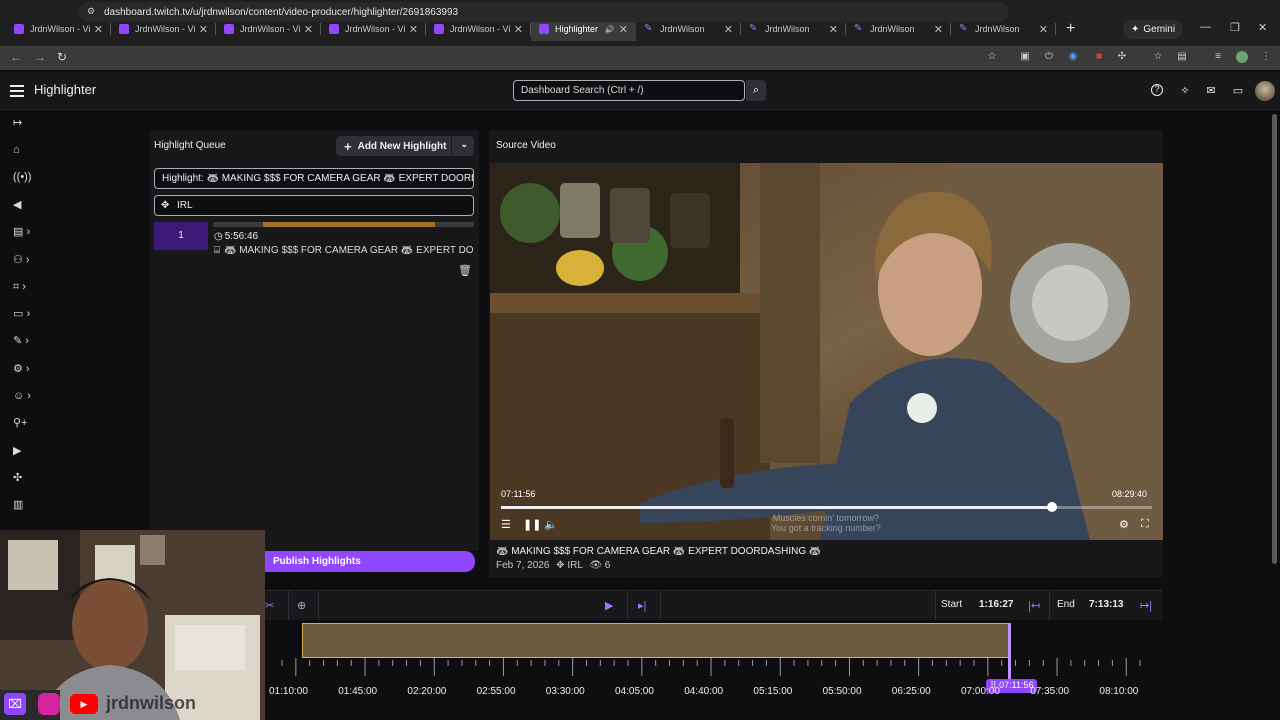 Image resolution: width=1280 pixels, height=720 pixels. Describe the element at coordinates (1242, 57) in the screenshot. I see `profile-avatar-icon` at that location.